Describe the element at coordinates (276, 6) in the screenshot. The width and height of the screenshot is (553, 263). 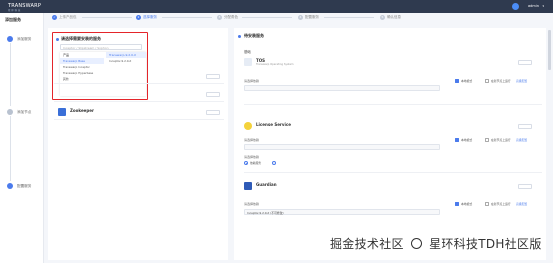
I see `top-header: TRANSWARP 星 环 科 技 admin ▾` at that location.